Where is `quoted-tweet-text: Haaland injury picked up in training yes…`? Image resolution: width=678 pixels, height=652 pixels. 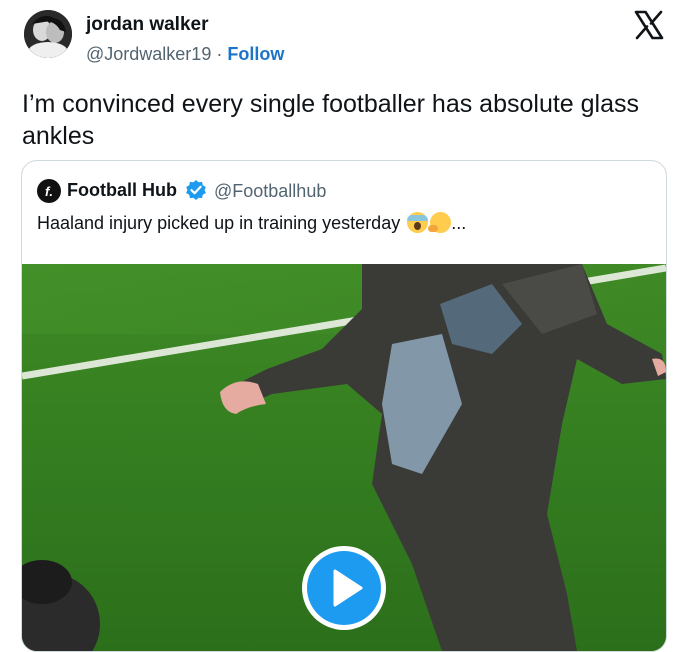 quoted-tweet-text: Haaland injury picked up in training yes… is located at coordinates (251, 223).